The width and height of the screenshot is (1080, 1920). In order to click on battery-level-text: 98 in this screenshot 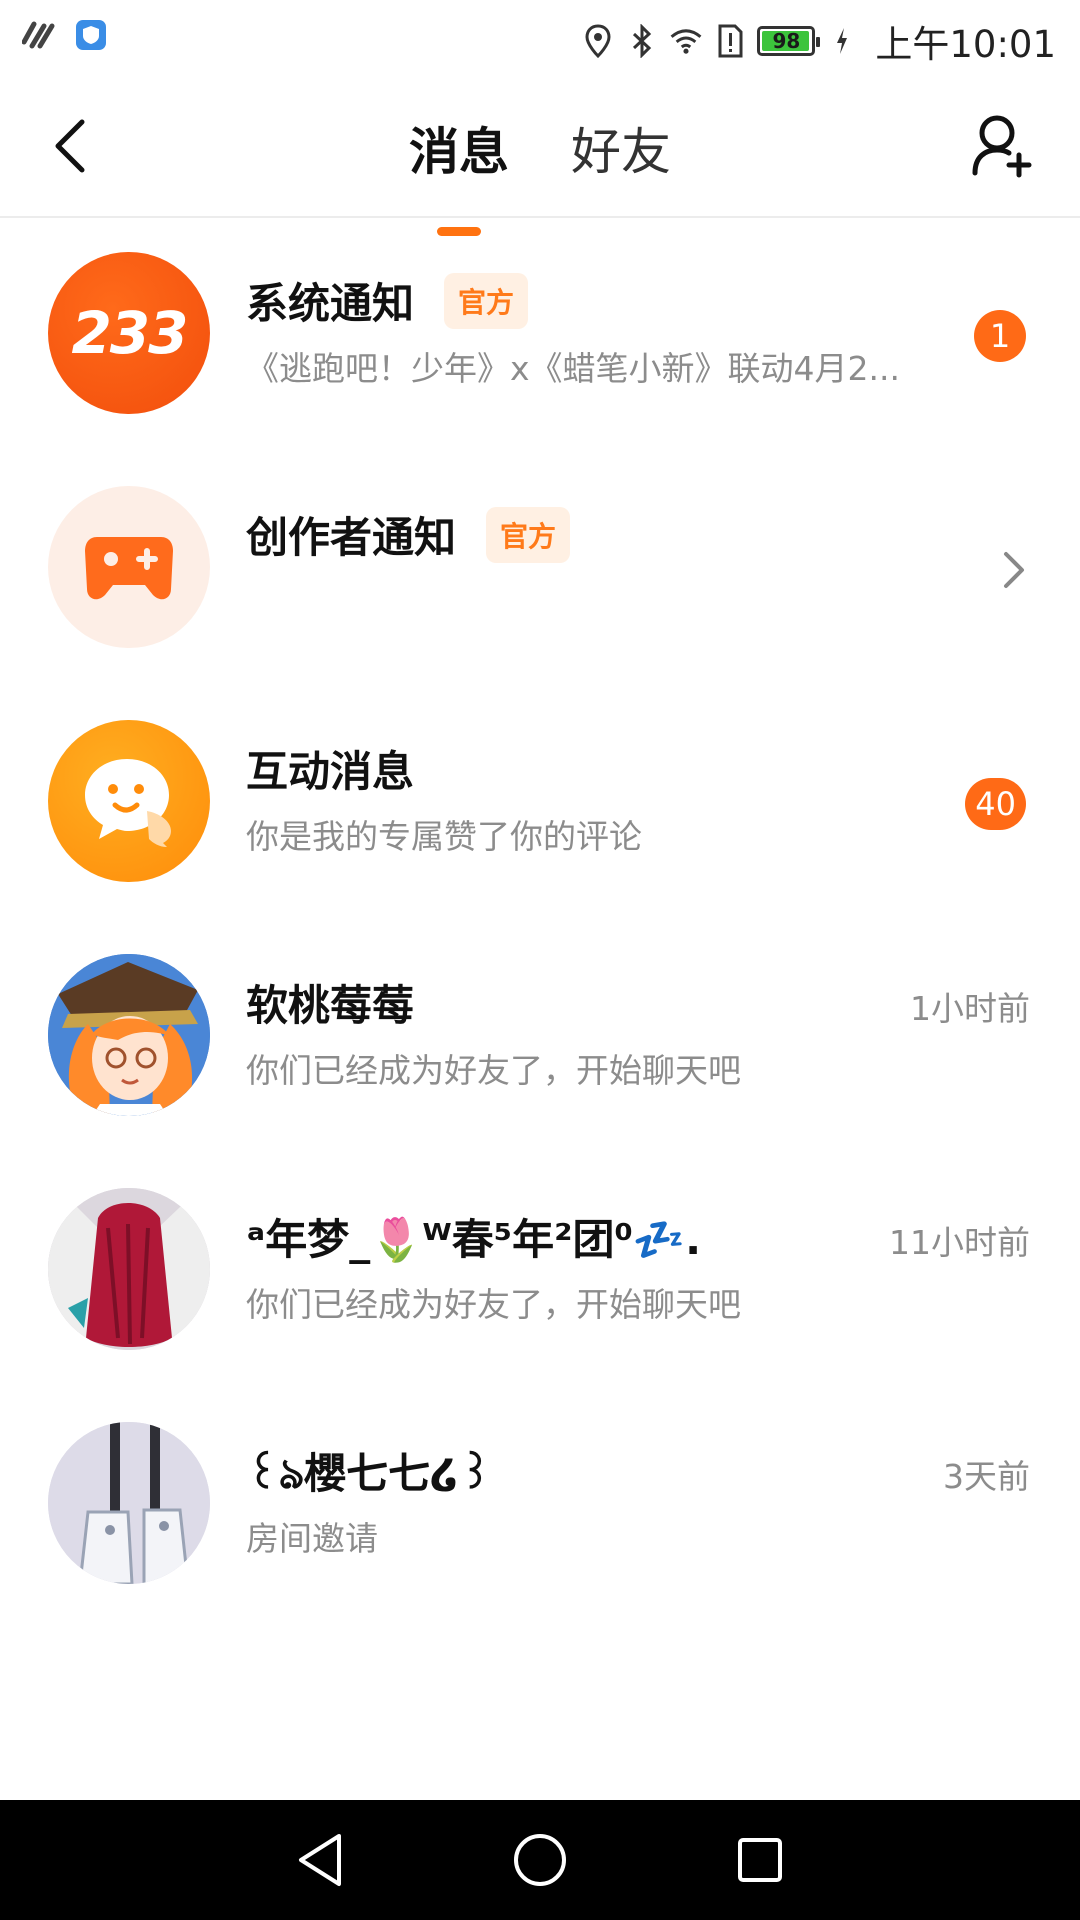, I will do `click(786, 41)`.